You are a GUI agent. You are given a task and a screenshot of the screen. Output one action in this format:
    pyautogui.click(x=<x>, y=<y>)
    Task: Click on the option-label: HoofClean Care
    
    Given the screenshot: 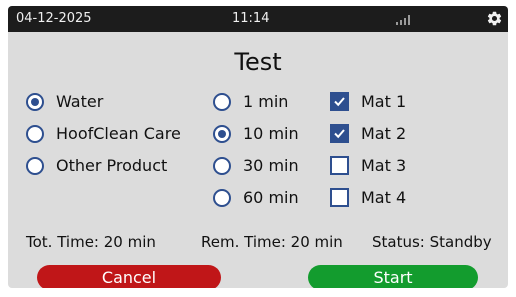 What is the action you would take?
    pyautogui.click(x=118, y=133)
    